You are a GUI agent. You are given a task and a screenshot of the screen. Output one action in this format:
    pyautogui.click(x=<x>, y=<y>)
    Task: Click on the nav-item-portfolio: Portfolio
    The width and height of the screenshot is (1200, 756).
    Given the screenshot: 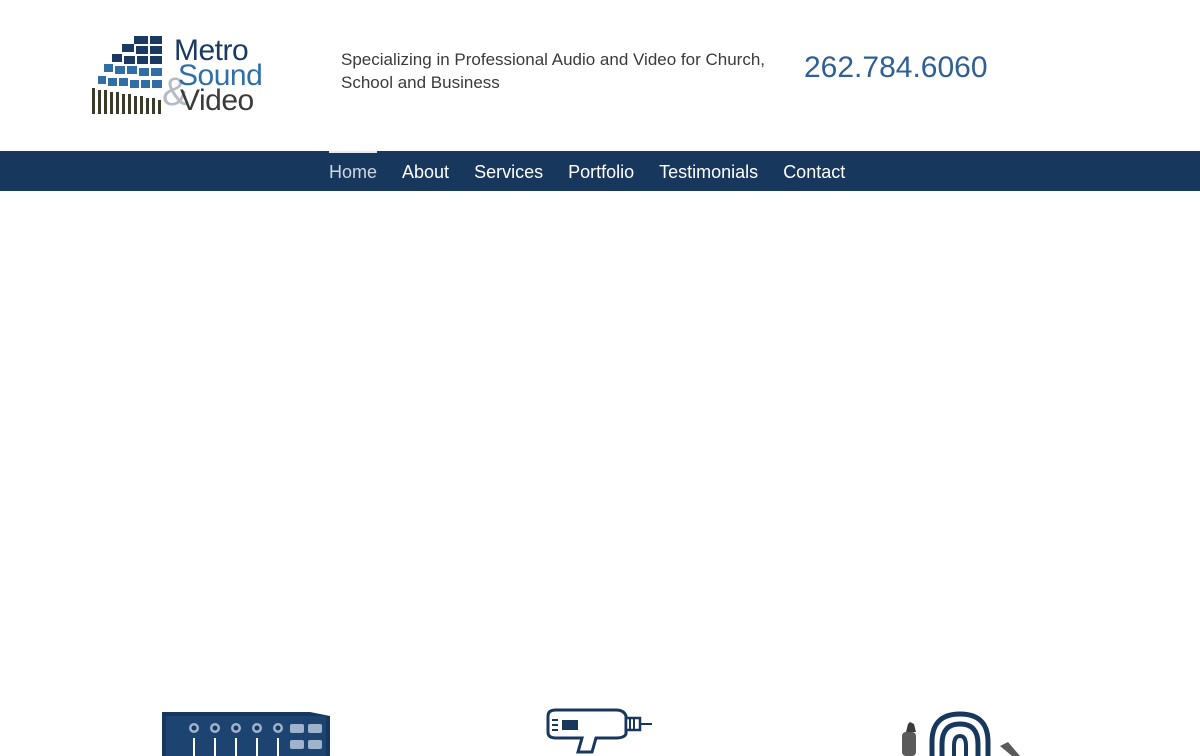 What is the action you would take?
    pyautogui.click(x=601, y=171)
    